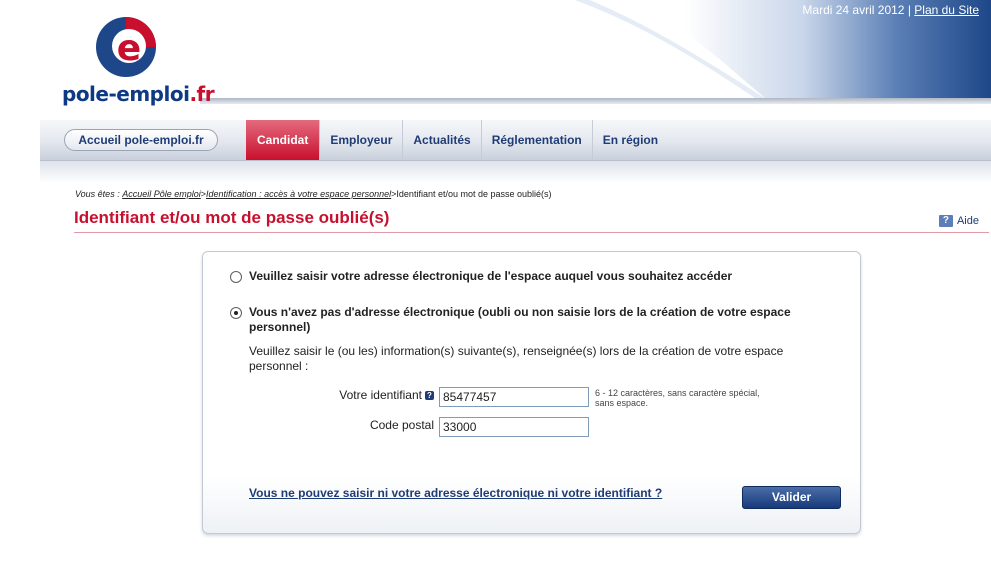  I want to click on identifier-label: Votre identifiant?, so click(344, 395).